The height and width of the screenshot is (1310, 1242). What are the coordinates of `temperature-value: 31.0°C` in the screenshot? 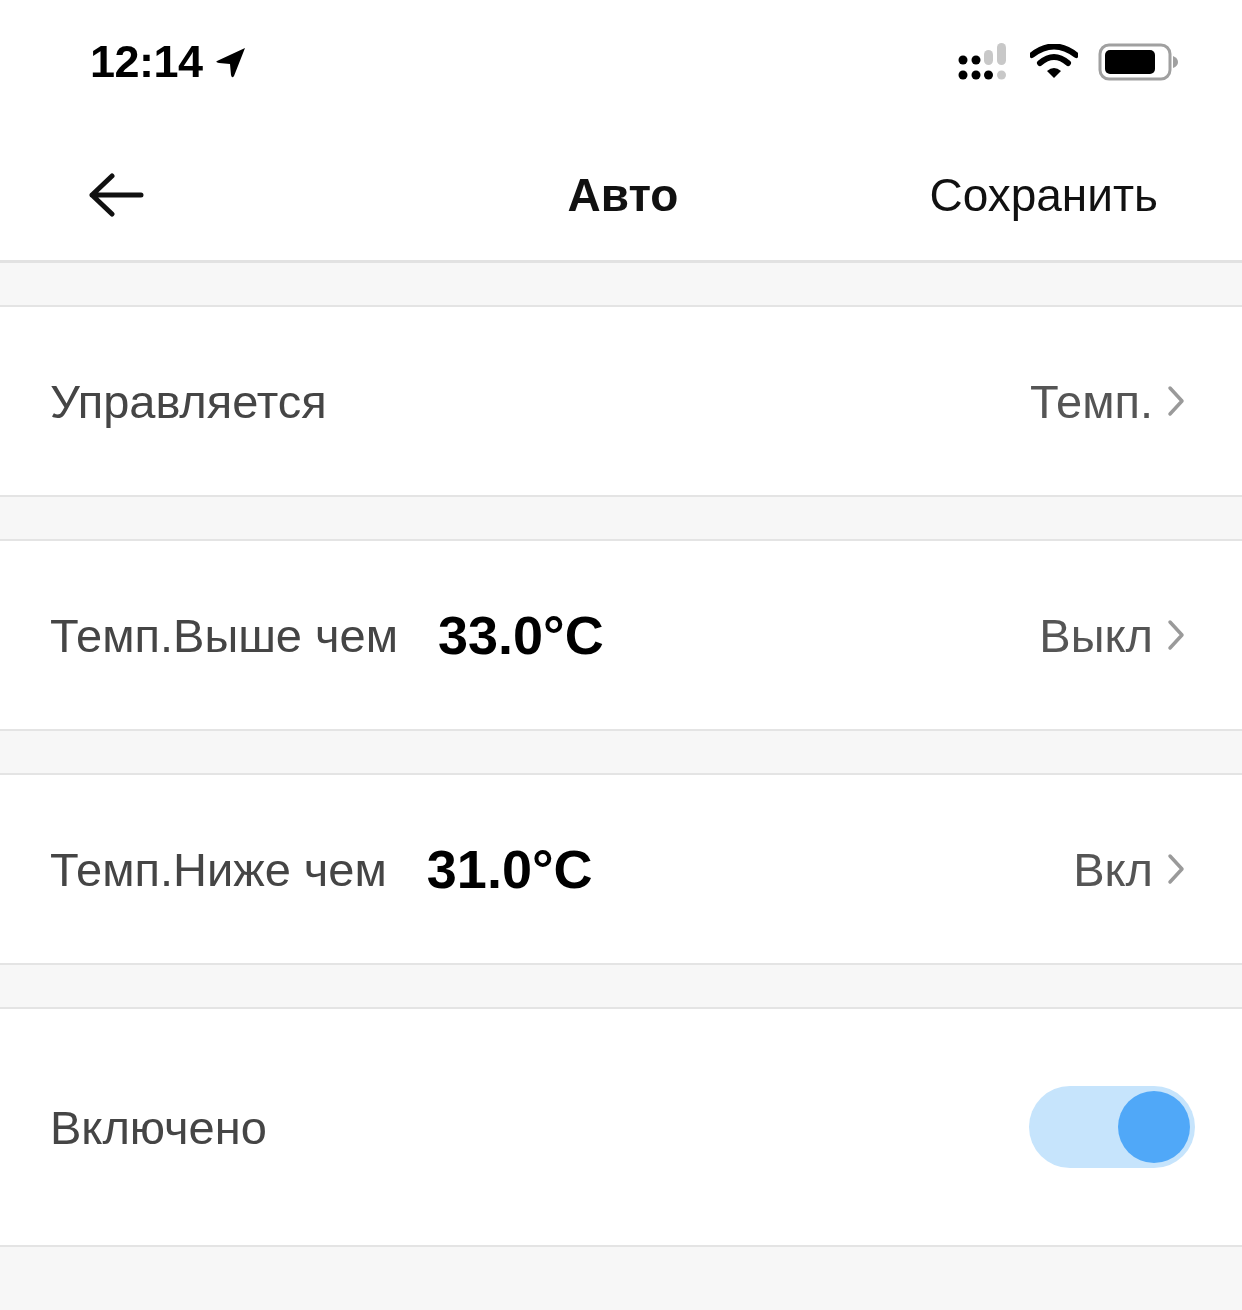 It's located at (509, 869).